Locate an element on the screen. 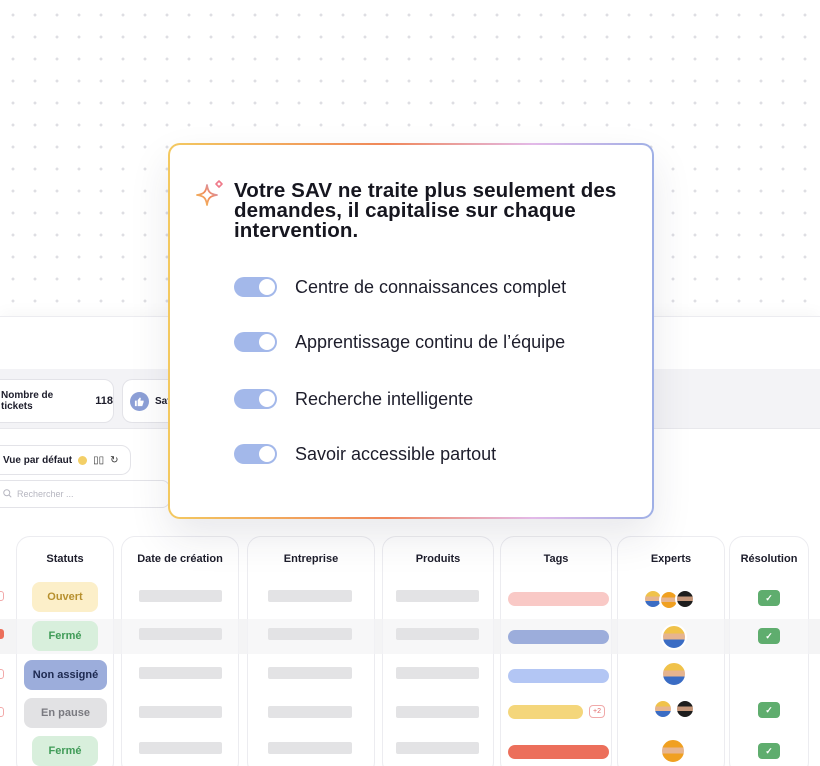 This screenshot has height=766, width=820. status-badge: Non assigné is located at coordinates (65, 675).